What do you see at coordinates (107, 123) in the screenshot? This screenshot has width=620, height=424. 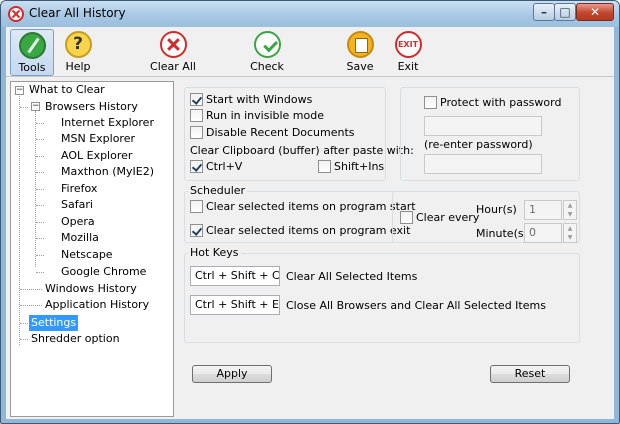 I see `tree-item-internet-explorer: Internet Explorer` at bounding box center [107, 123].